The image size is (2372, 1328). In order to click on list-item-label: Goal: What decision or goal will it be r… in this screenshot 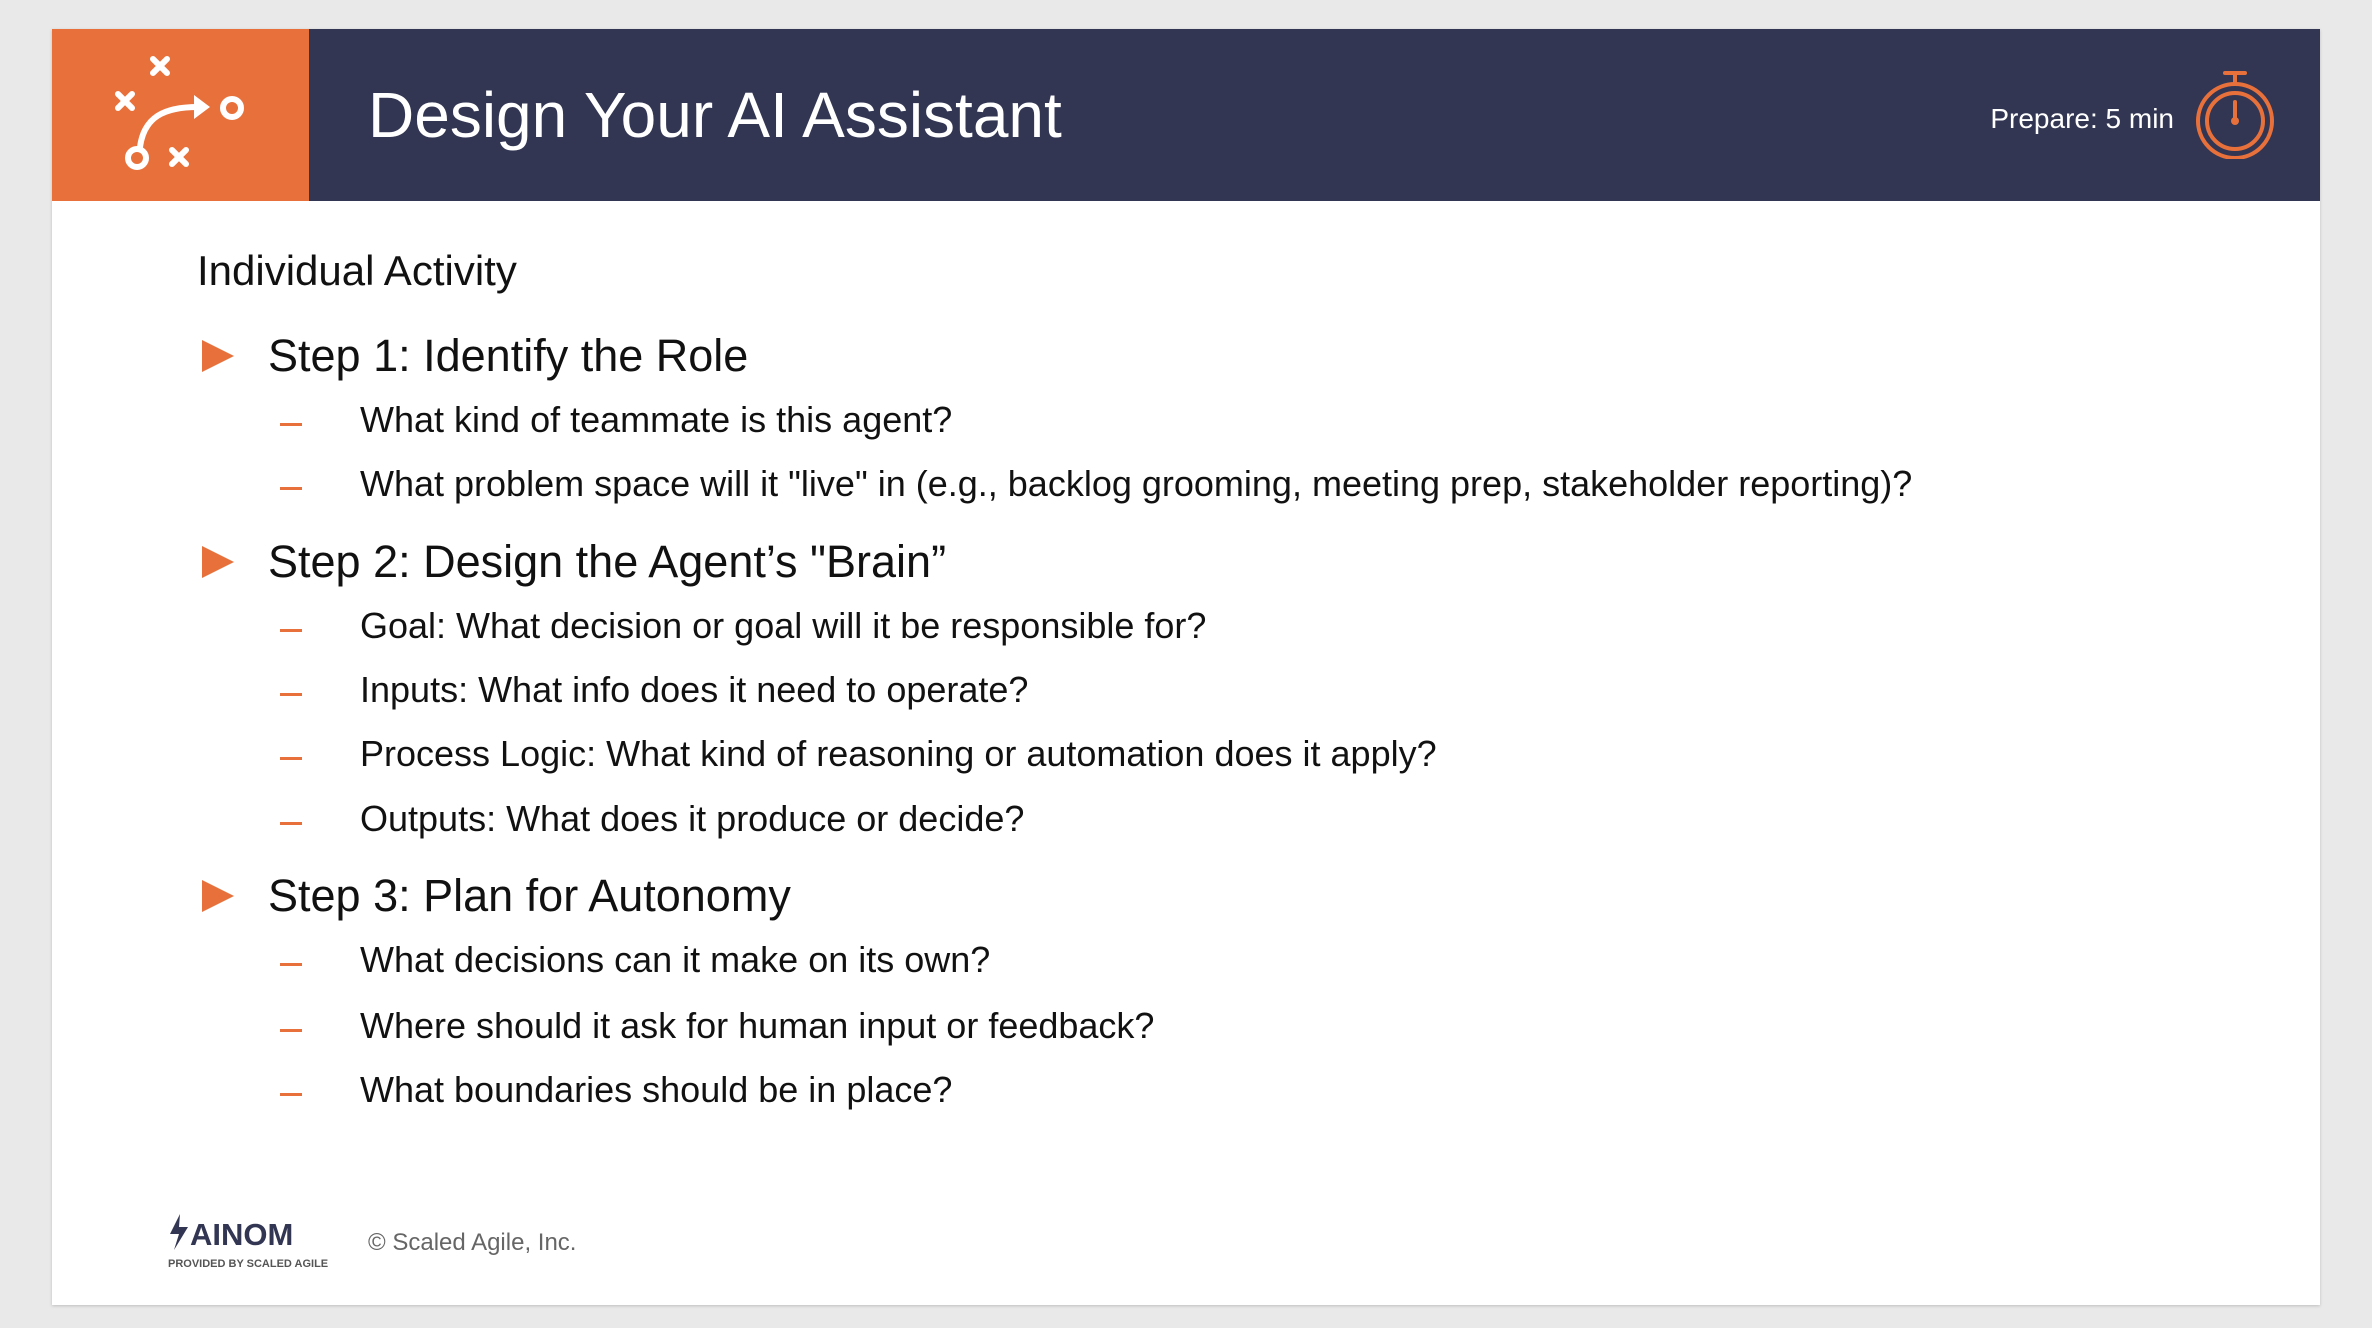, I will do `click(783, 625)`.